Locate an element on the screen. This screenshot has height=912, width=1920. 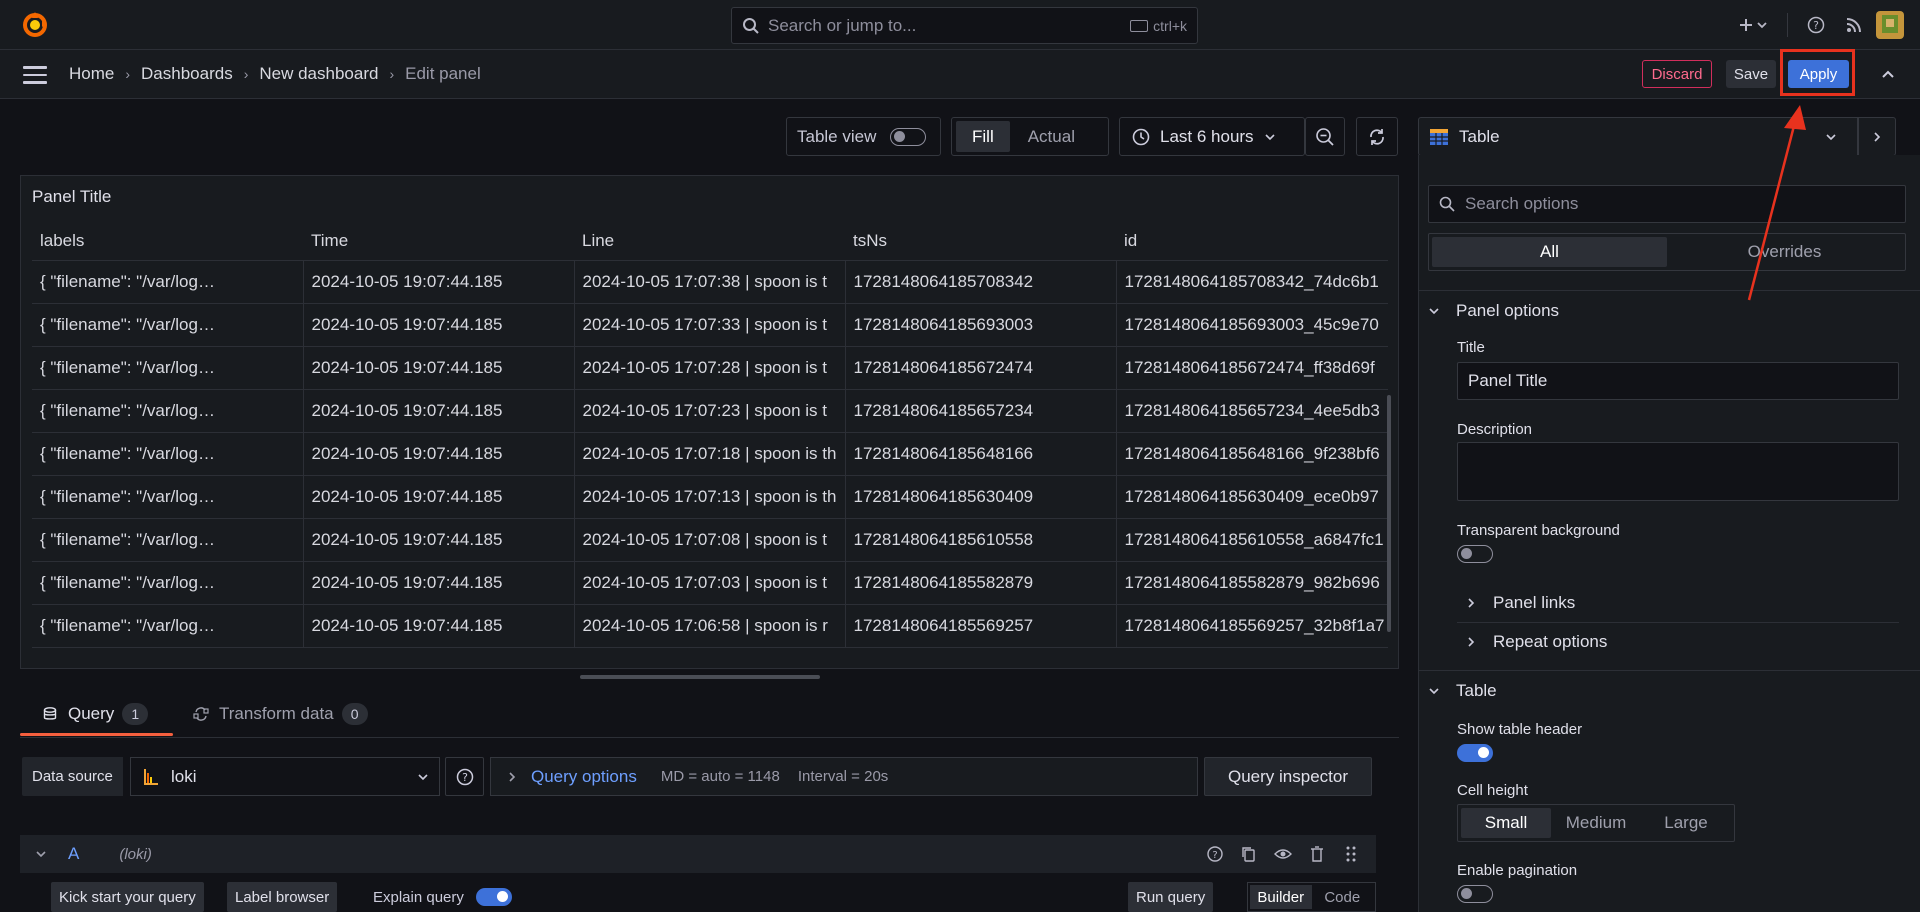
table-options-section: Table is located at coordinates (1462, 691).